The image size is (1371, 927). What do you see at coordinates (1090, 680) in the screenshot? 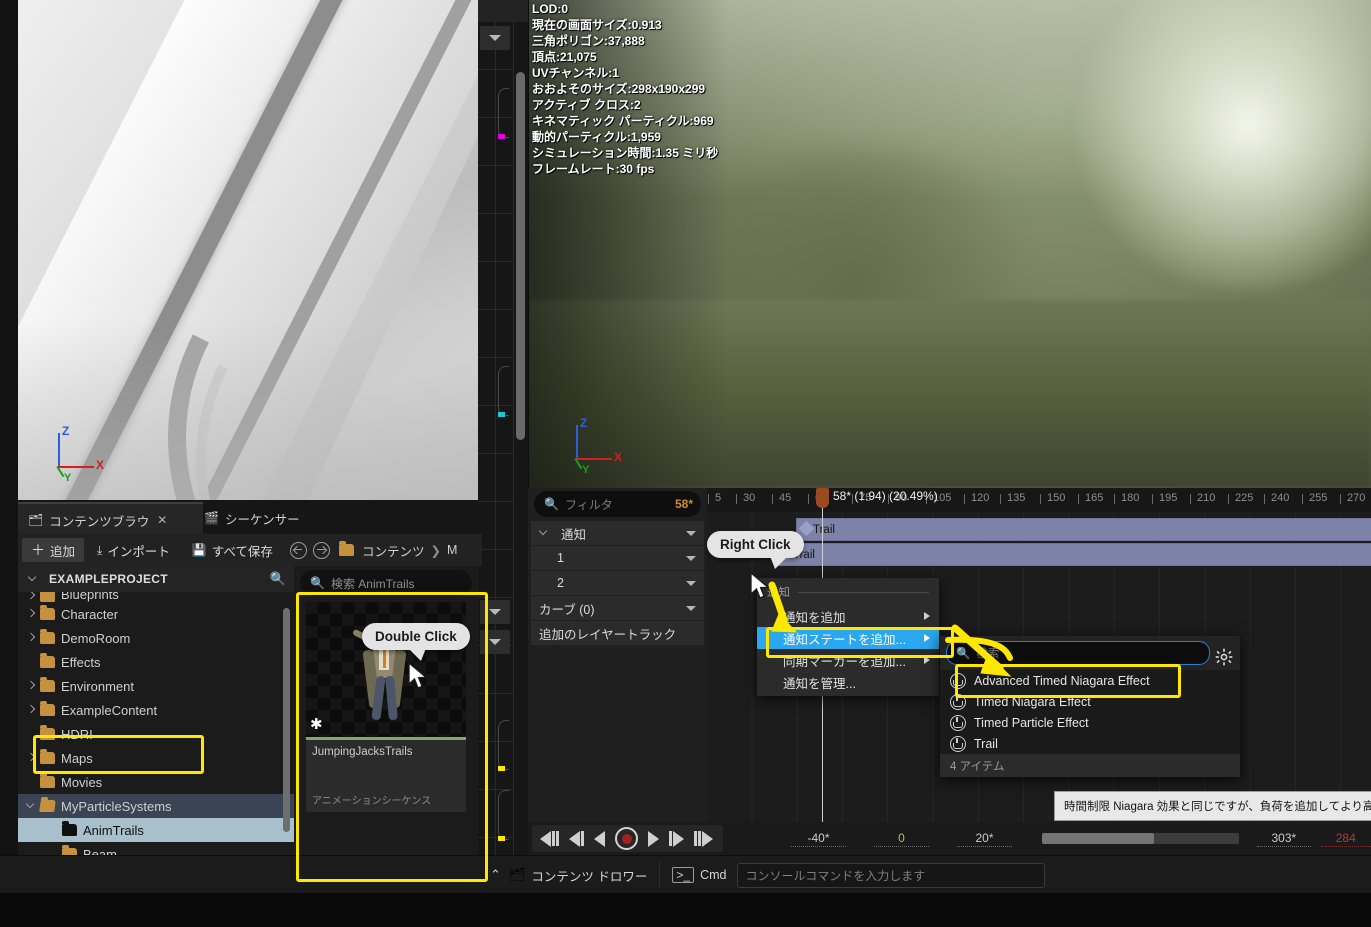
I see `submenu-item-0: Advanced Timed Niagara Effect` at bounding box center [1090, 680].